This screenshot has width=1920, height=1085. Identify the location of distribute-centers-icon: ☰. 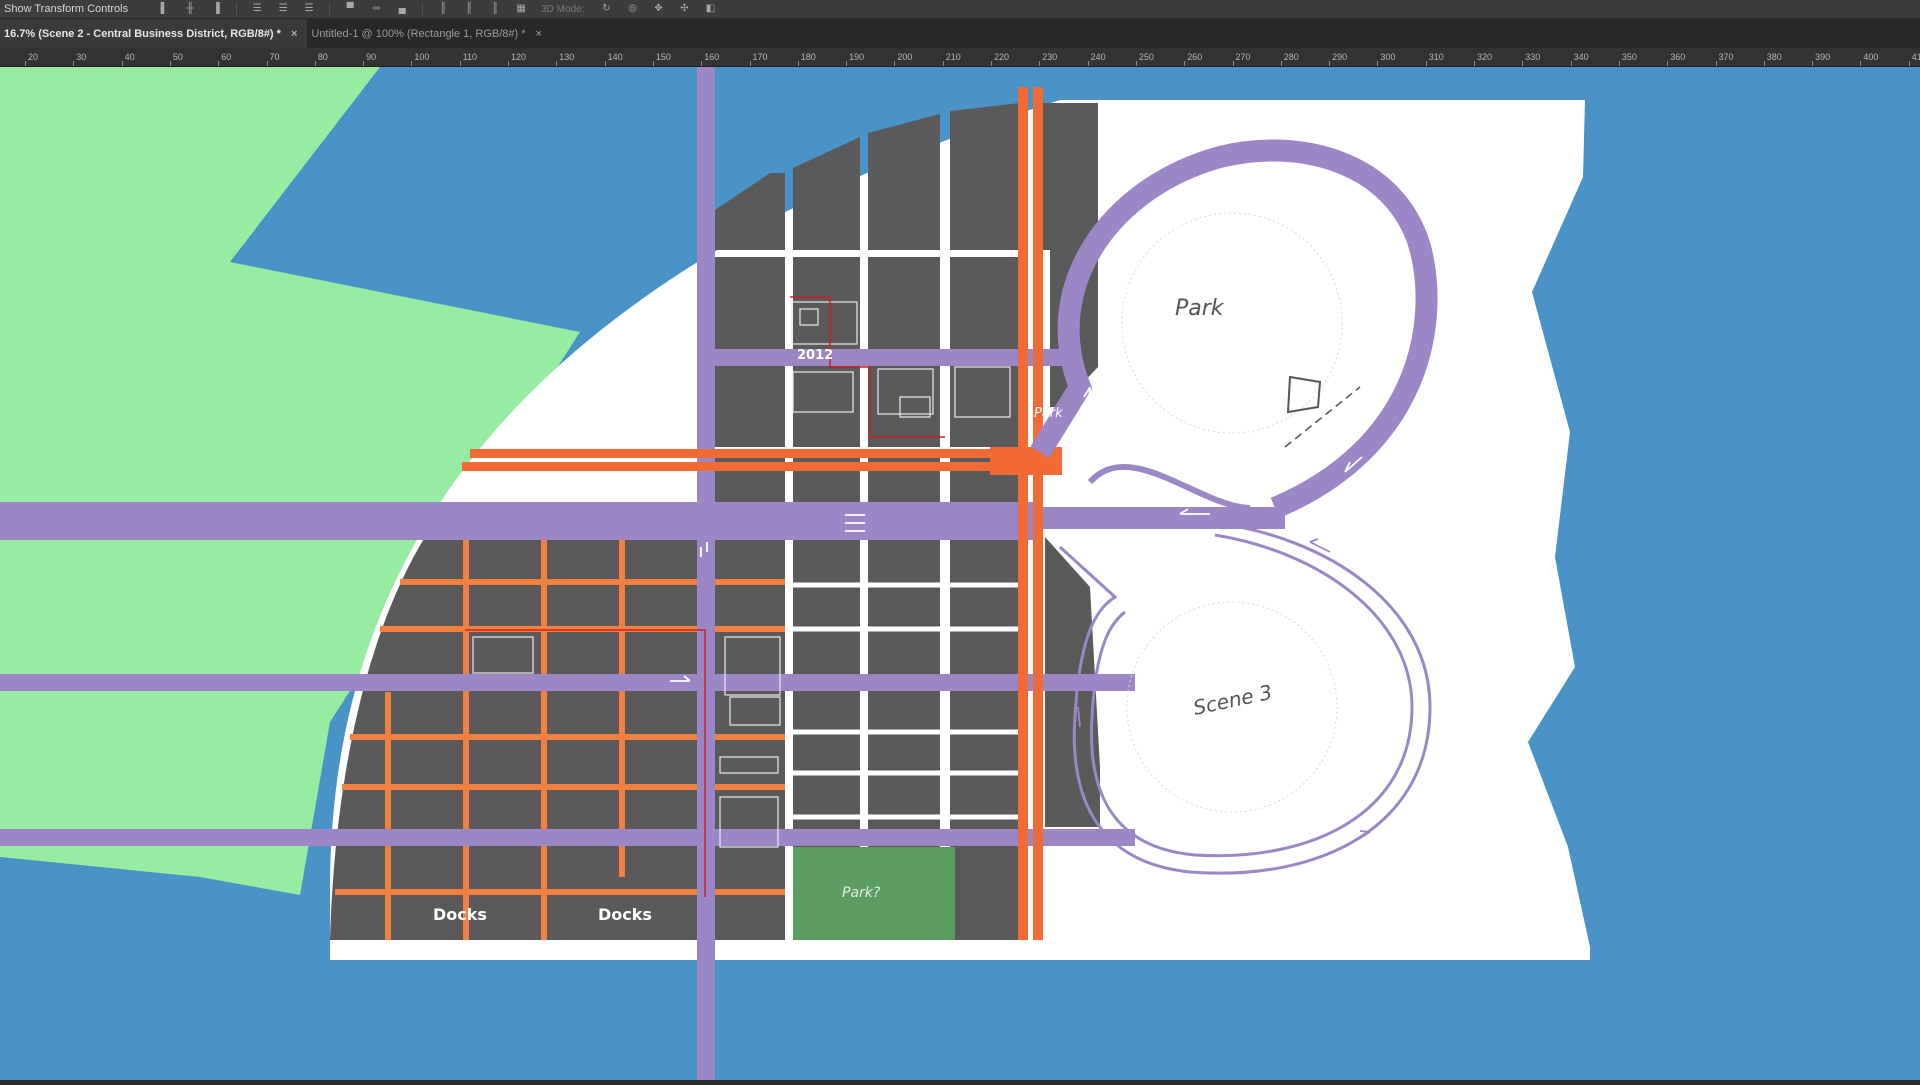
(283, 9).